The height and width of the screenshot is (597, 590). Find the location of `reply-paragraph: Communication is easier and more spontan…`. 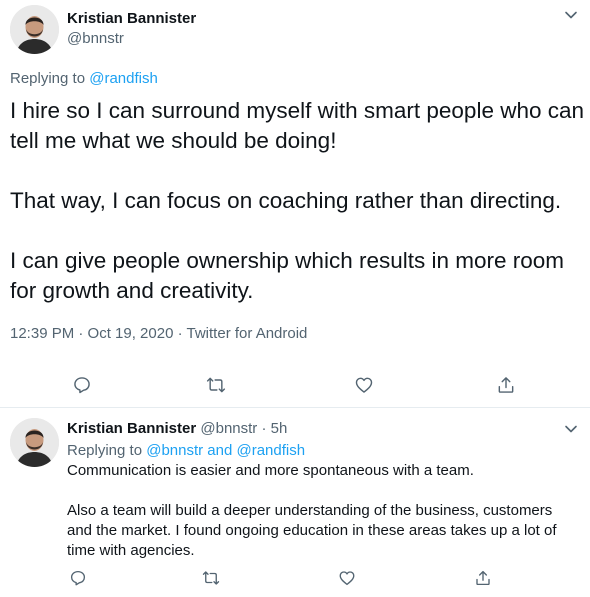

reply-paragraph: Communication is easier and more spontan… is located at coordinates (270, 470).